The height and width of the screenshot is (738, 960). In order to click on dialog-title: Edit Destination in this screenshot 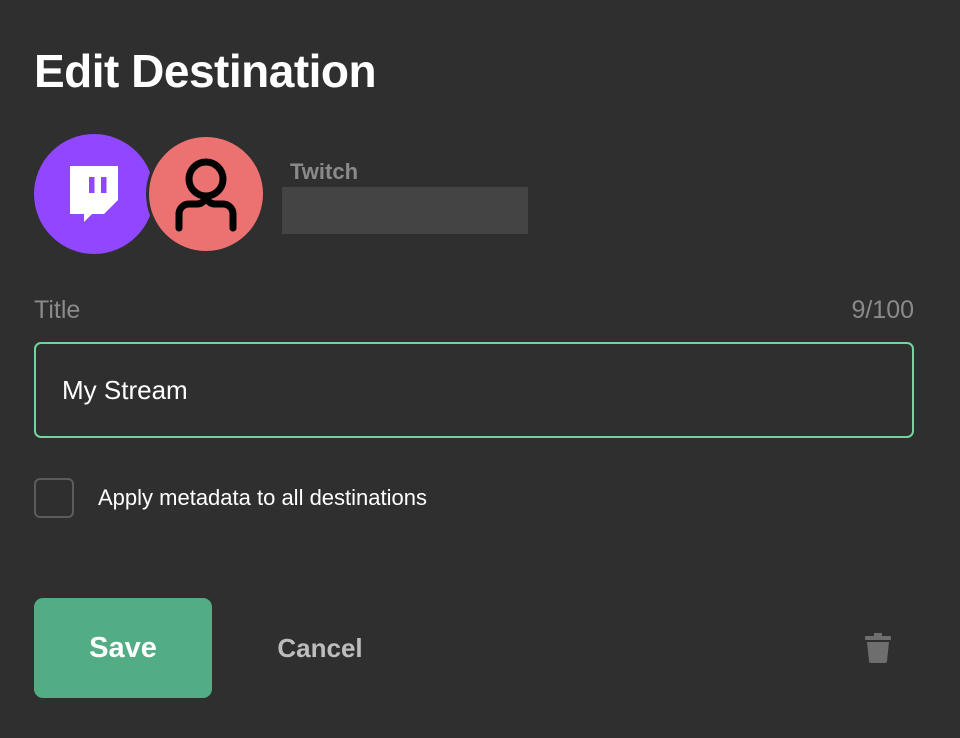, I will do `click(205, 71)`.